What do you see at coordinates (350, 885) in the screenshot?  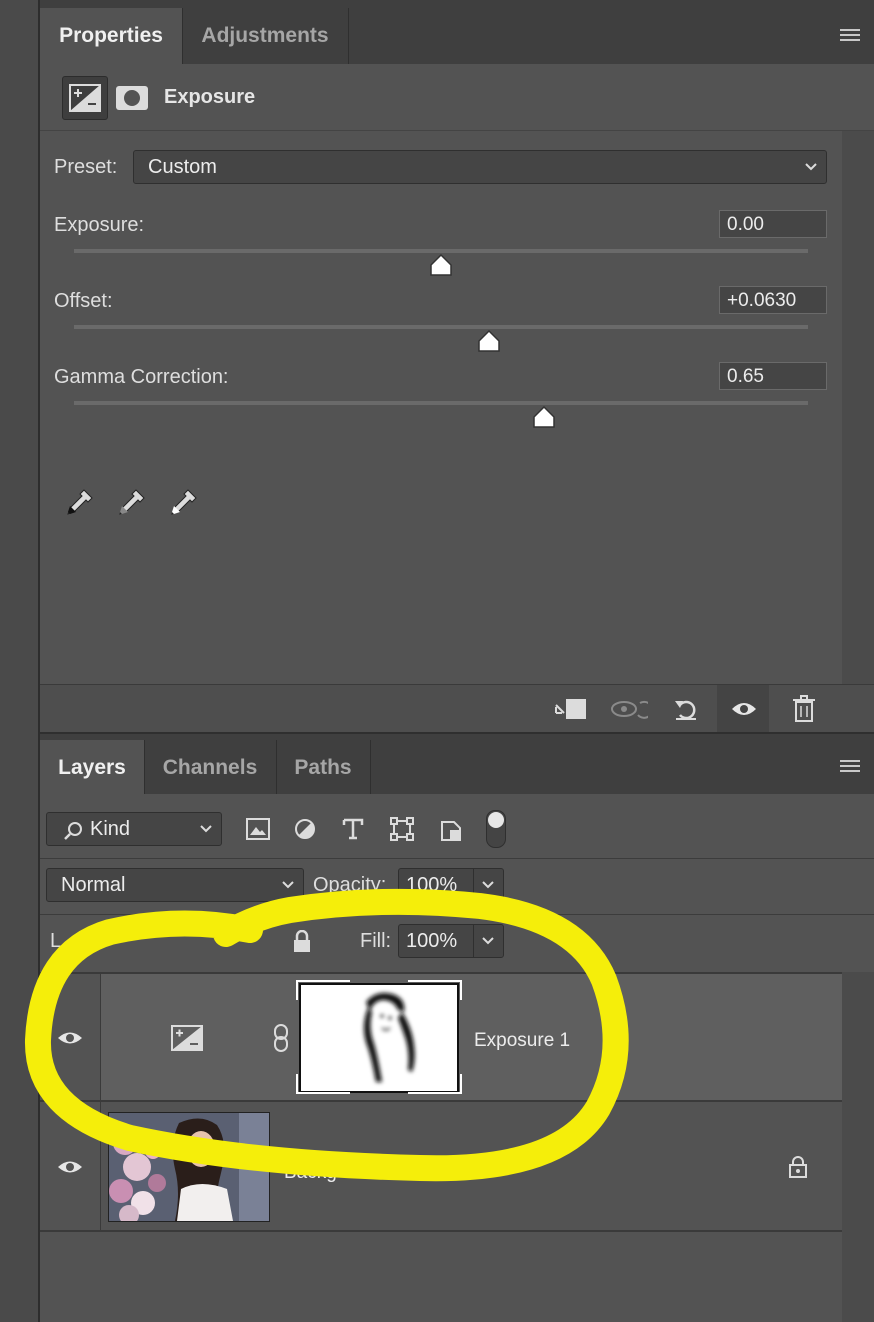 I see `opacity-label: Opacity:` at bounding box center [350, 885].